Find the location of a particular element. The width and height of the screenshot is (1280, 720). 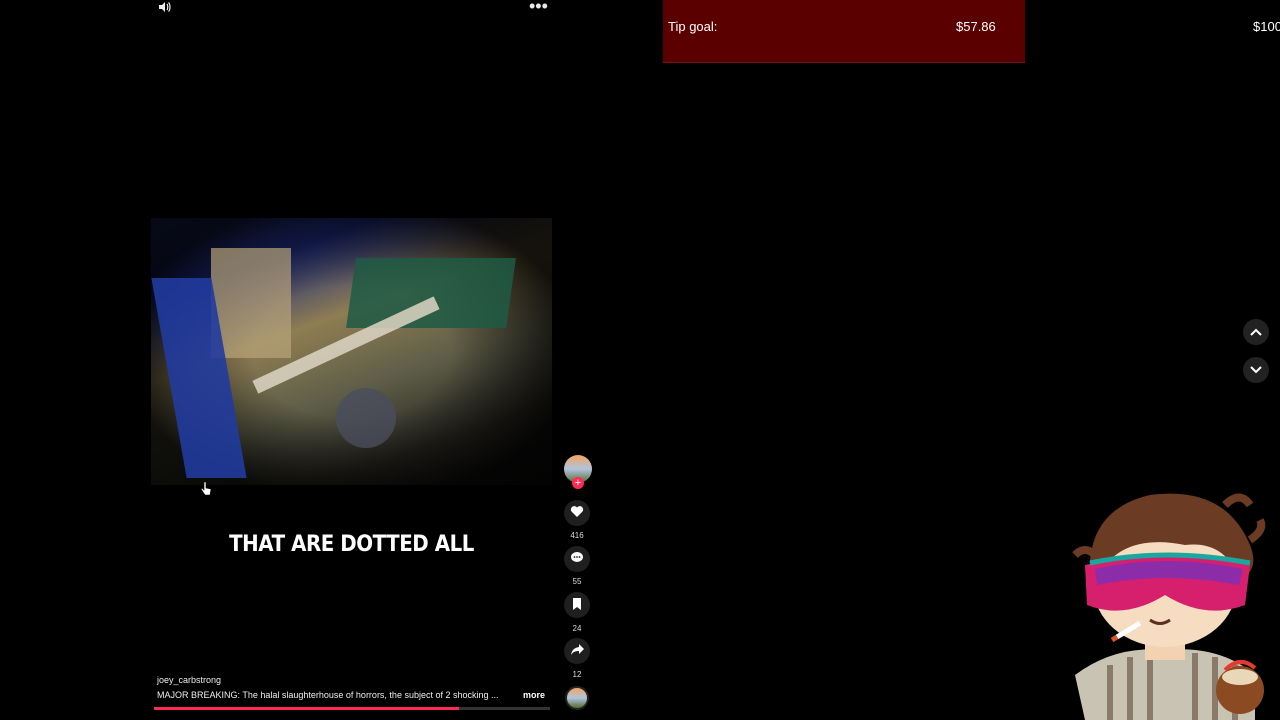

more-horizontal-icon: ••• is located at coordinates (538, 8).